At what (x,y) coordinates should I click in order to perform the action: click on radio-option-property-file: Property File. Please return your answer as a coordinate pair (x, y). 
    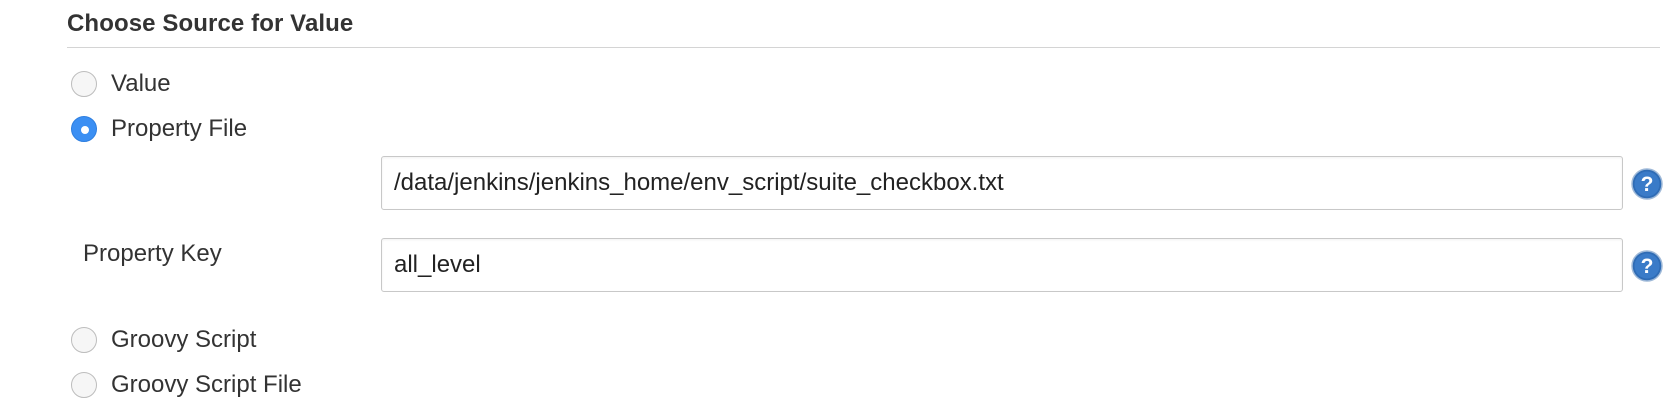
    Looking at the image, I should click on (159, 129).